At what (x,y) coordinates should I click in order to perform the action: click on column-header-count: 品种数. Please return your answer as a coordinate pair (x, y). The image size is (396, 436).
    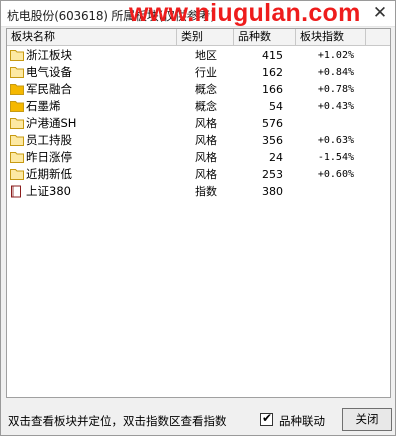
    Looking at the image, I should click on (265, 37).